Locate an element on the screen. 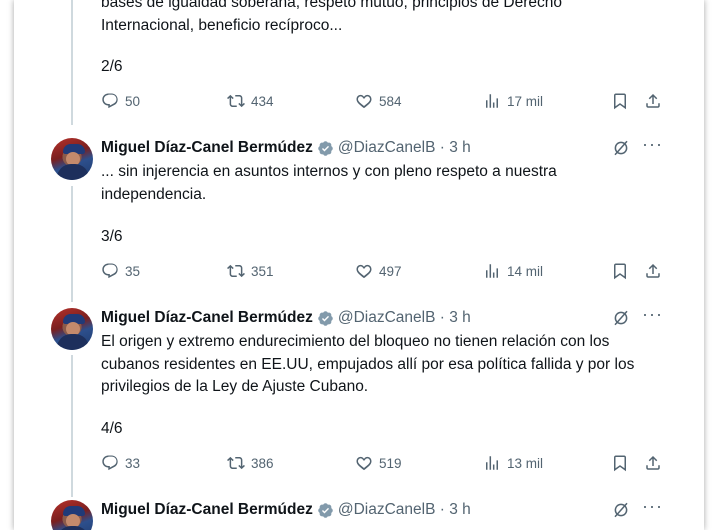 The width and height of the screenshot is (720, 530). retweet-button: 386 is located at coordinates (250, 463).